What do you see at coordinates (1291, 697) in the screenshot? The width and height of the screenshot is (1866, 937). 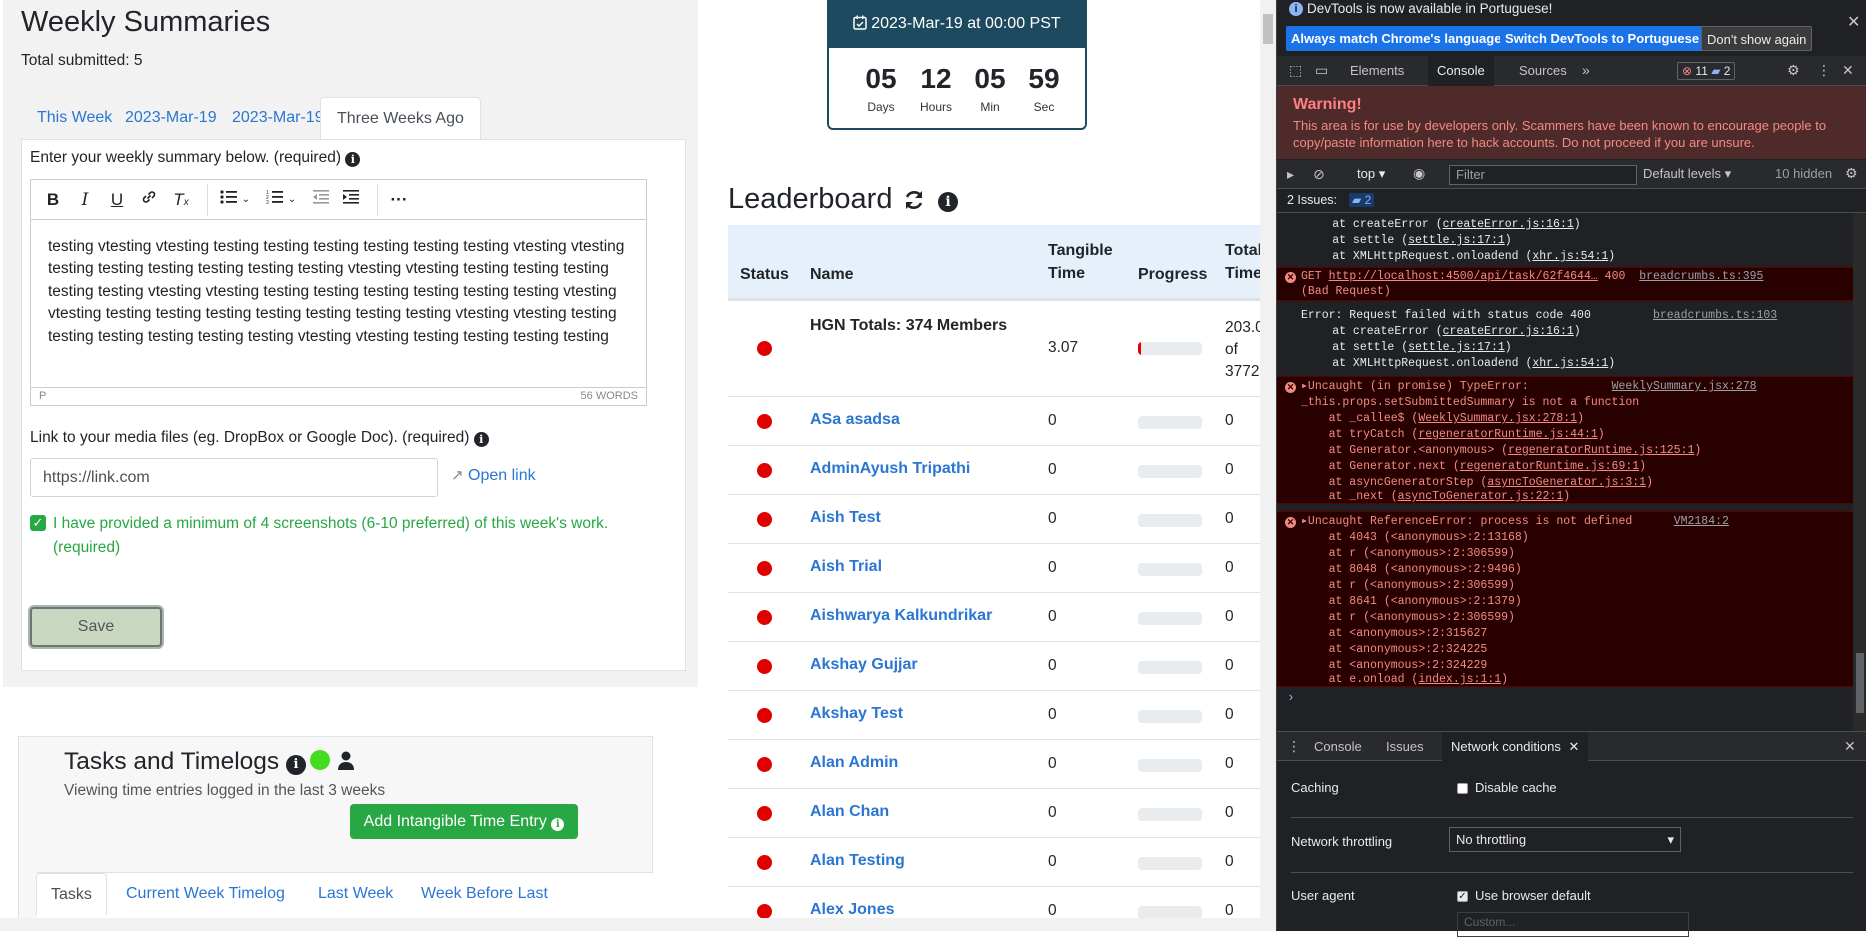 I see `console-prompt: ›` at bounding box center [1291, 697].